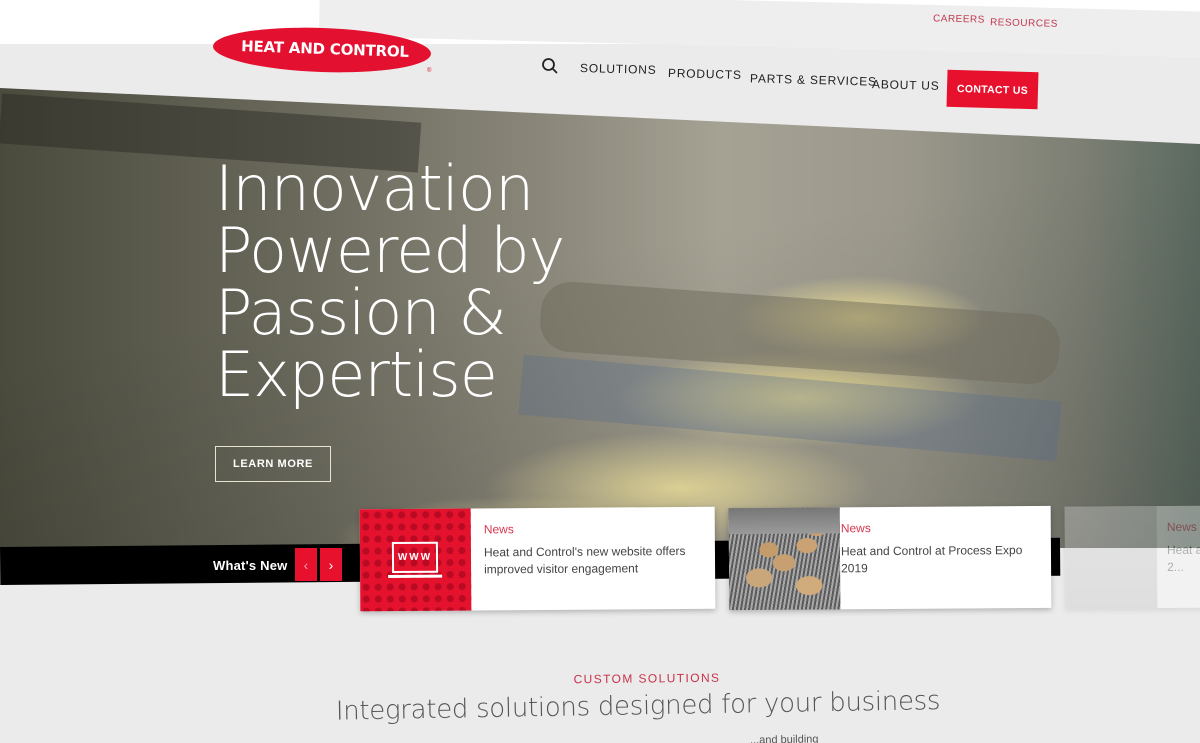 Image resolution: width=1200 pixels, height=743 pixels. I want to click on hero-title-line: Passion &, so click(361, 312).